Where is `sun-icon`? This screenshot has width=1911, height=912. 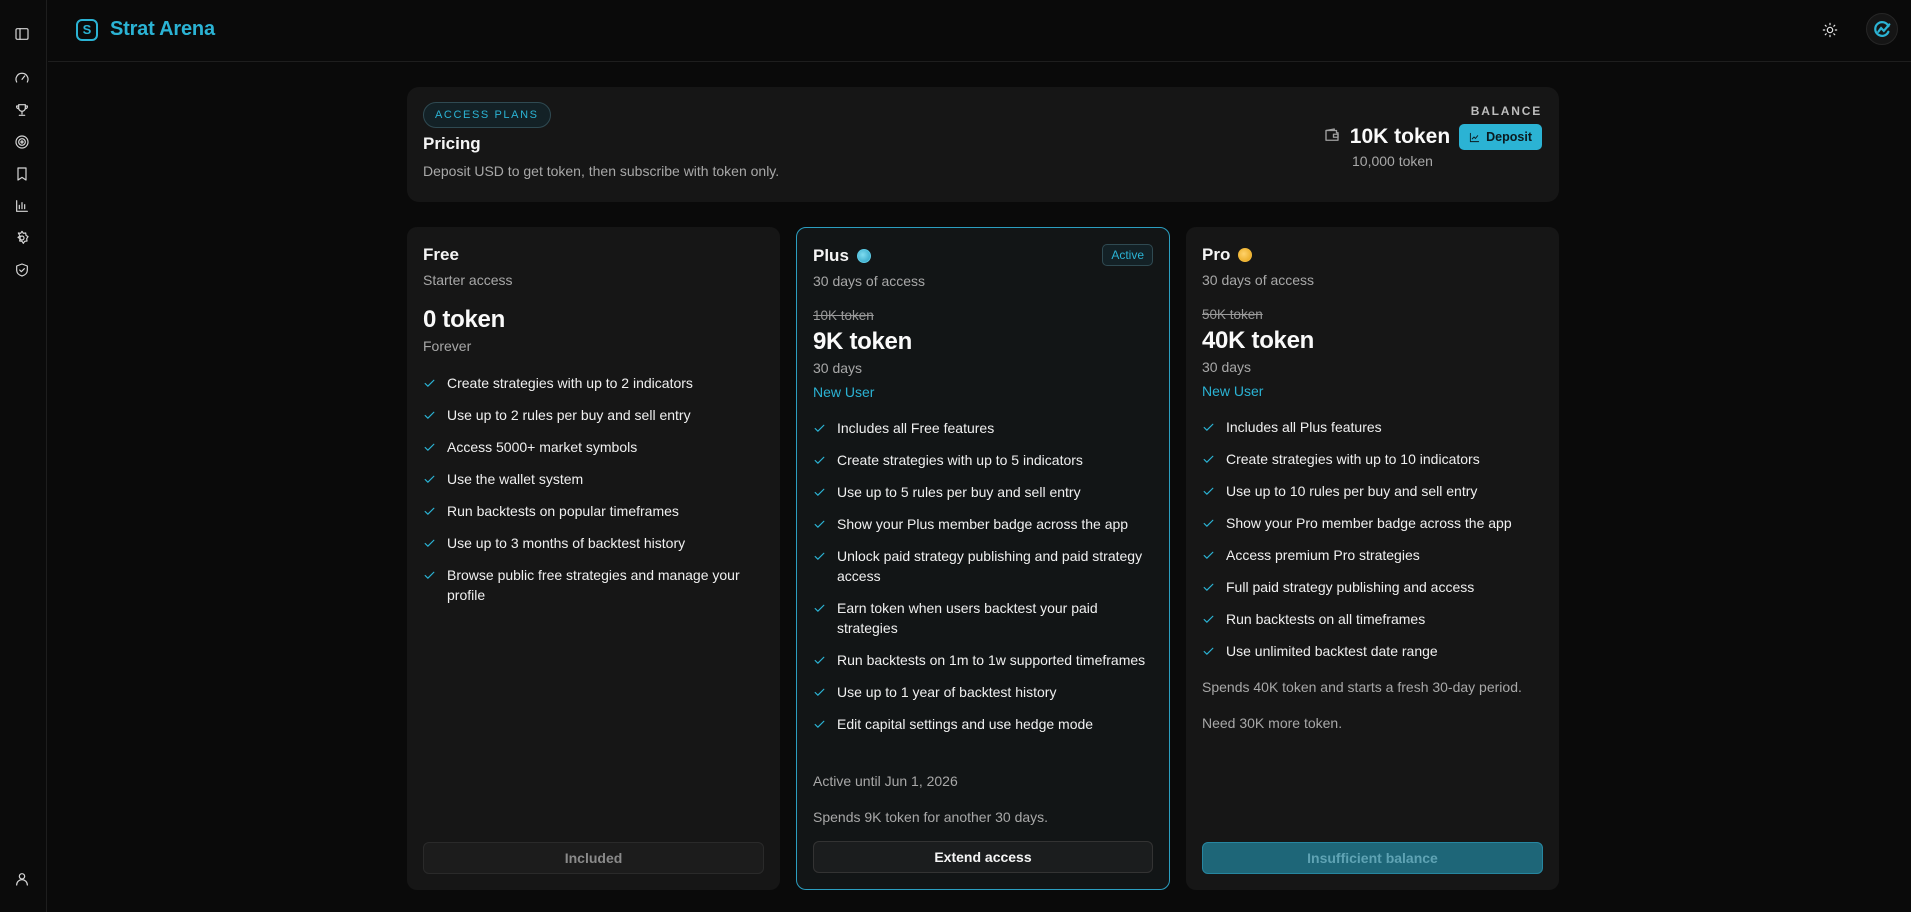 sun-icon is located at coordinates (1830, 30).